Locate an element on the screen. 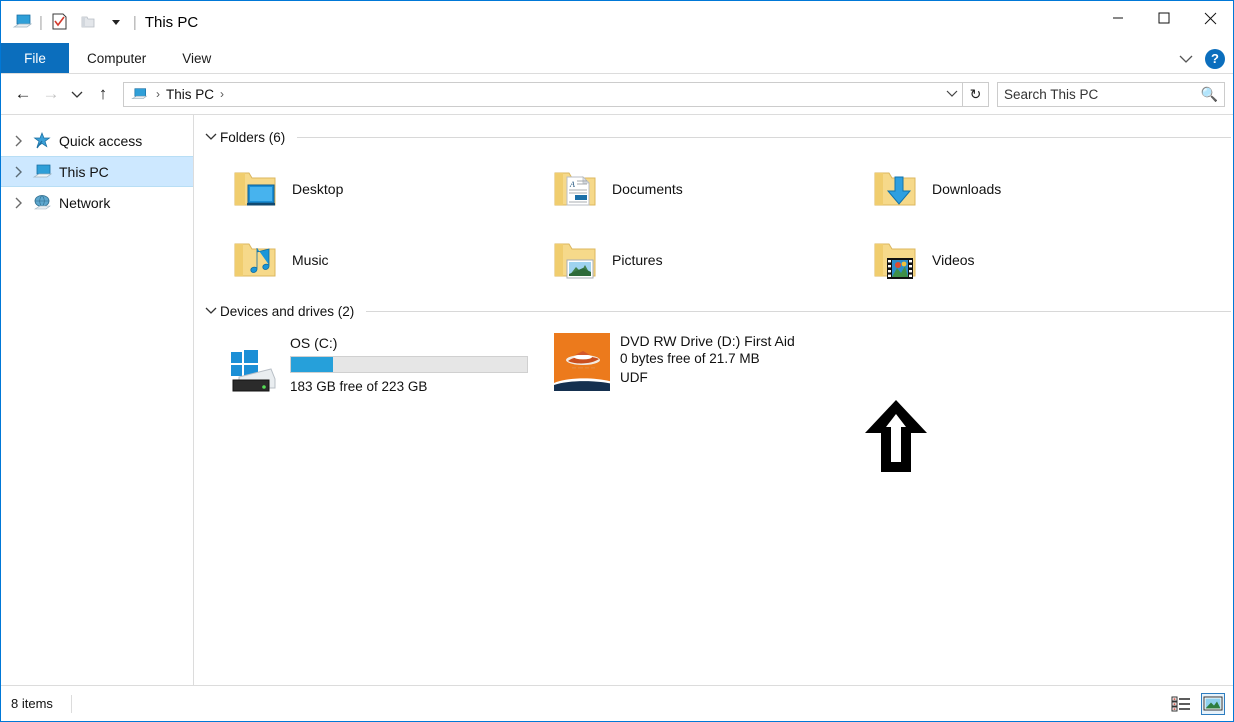 The height and width of the screenshot is (722, 1234). up-button: ↑ is located at coordinates (103, 94).